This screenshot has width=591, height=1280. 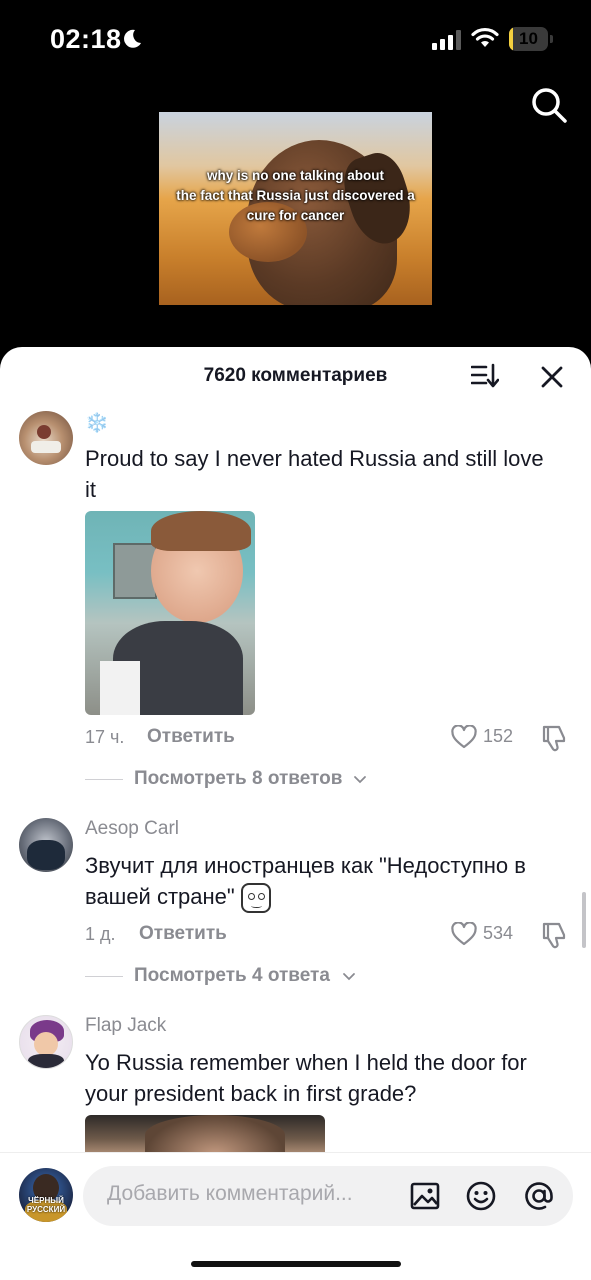 I want to click on mention-icon, so click(x=539, y=1196).